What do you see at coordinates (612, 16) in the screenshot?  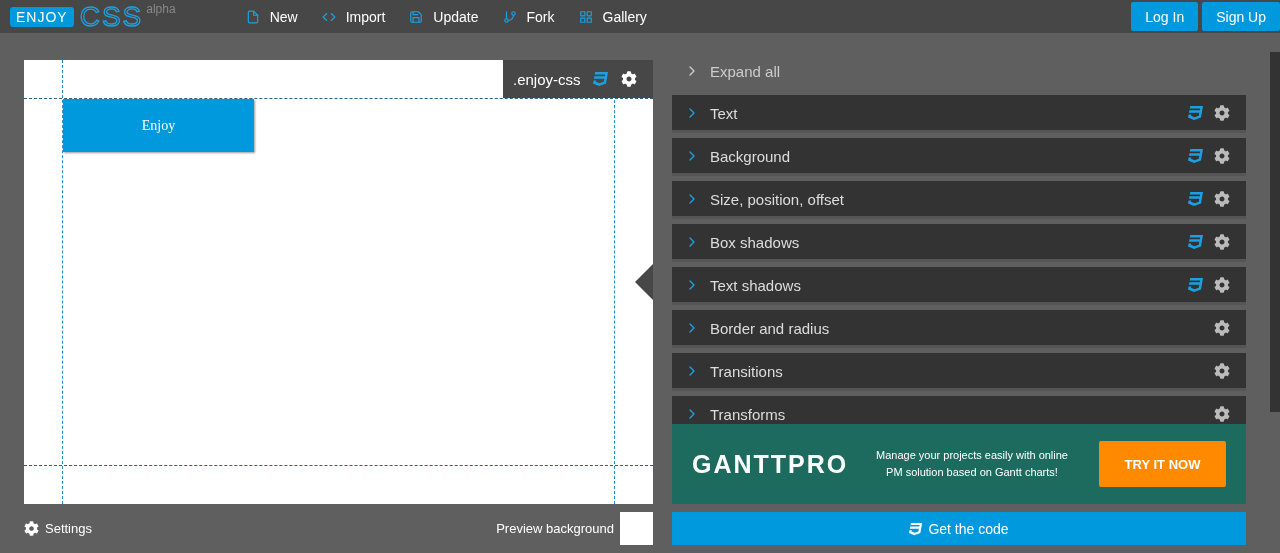 I see `nav-link: Gallery` at bounding box center [612, 16].